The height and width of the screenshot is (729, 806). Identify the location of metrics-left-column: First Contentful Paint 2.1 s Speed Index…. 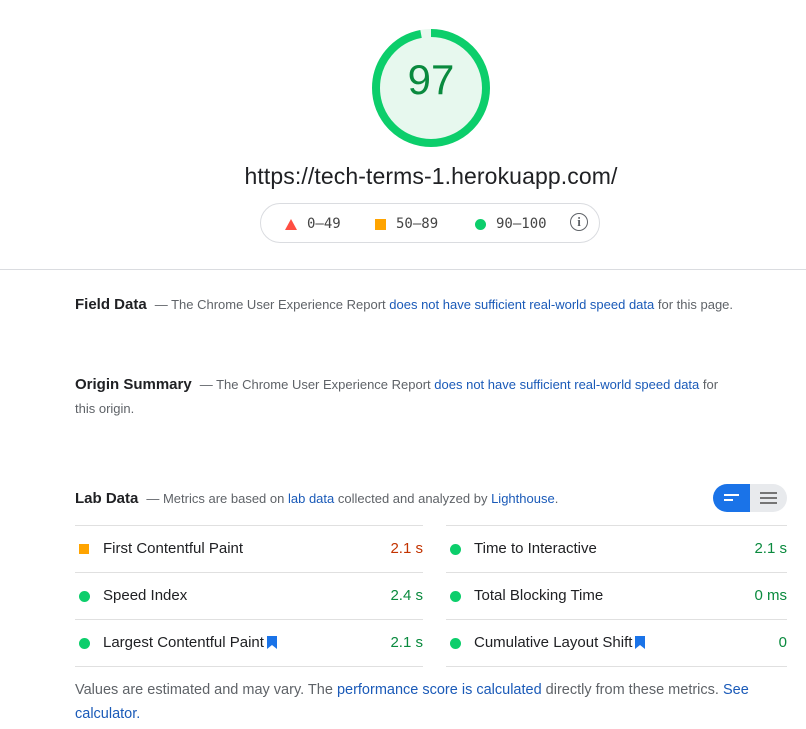
(249, 596).